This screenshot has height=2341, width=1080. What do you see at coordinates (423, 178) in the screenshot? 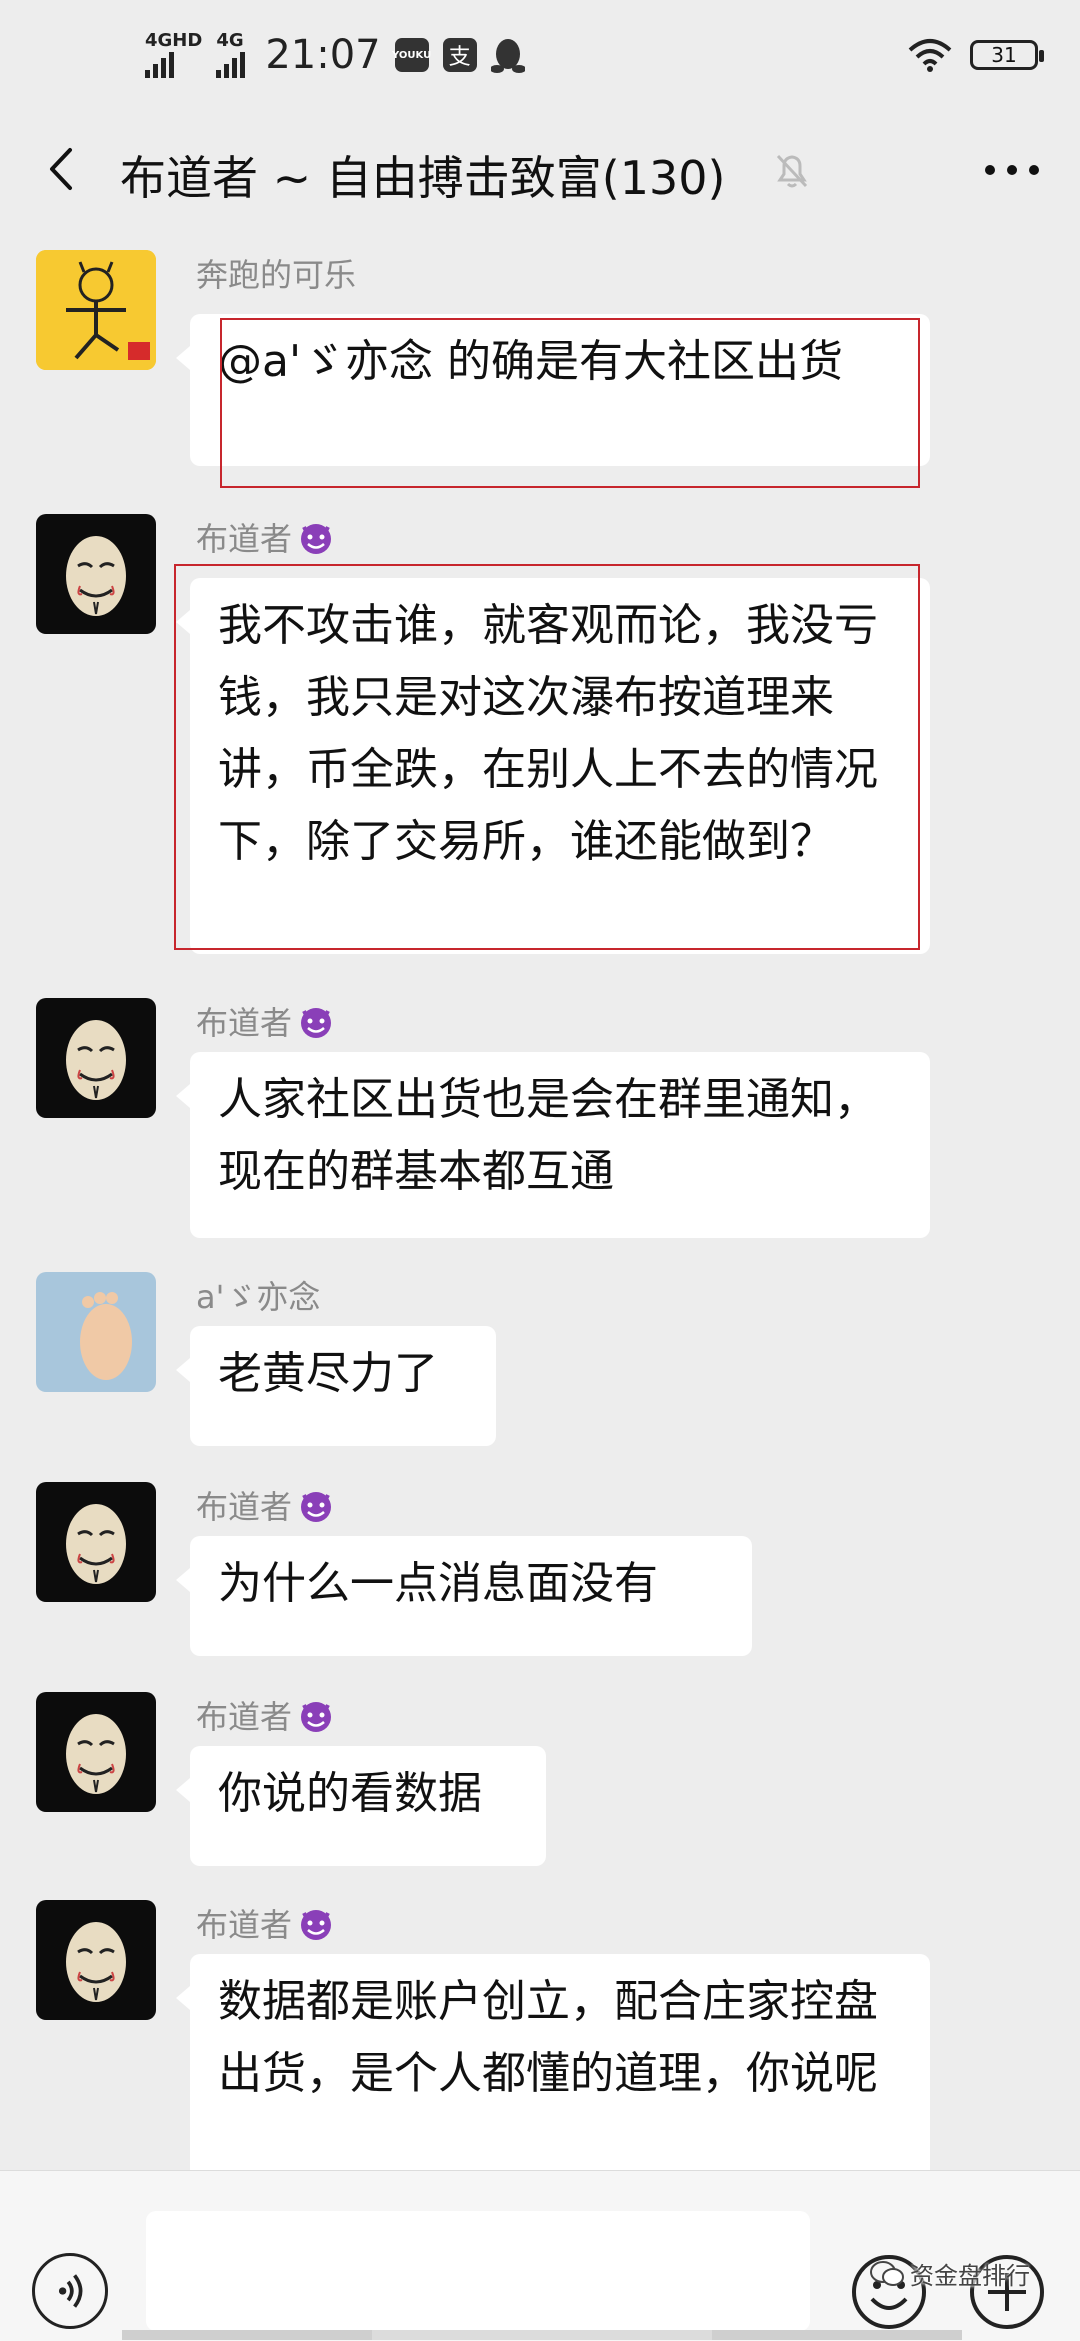
I see `chat-title: 布道者 ~ 自由搏击致富(130)` at bounding box center [423, 178].